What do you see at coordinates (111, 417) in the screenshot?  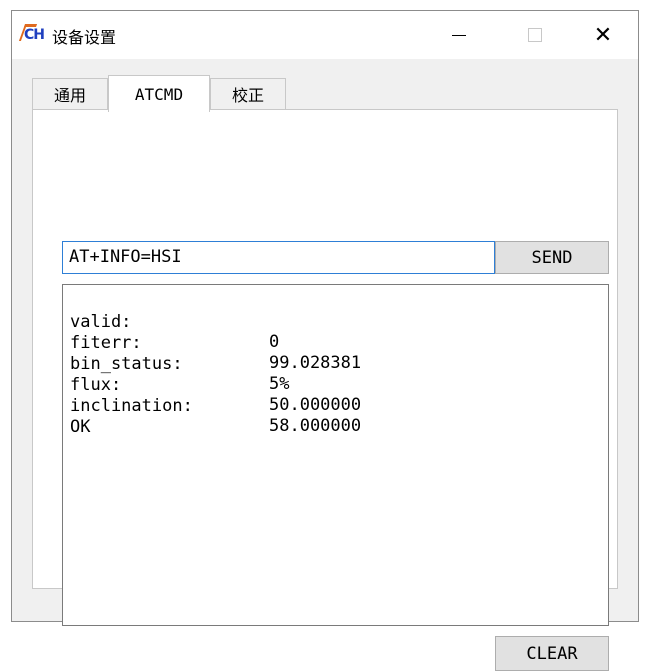 I see `output-line: OK` at bounding box center [111, 417].